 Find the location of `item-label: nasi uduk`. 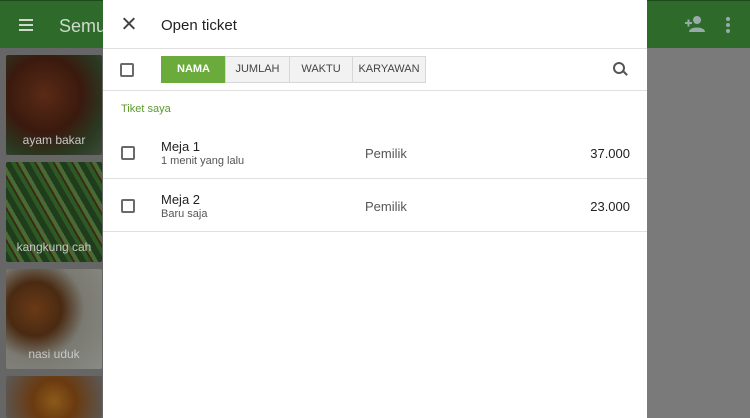

item-label: nasi uduk is located at coordinates (54, 354).